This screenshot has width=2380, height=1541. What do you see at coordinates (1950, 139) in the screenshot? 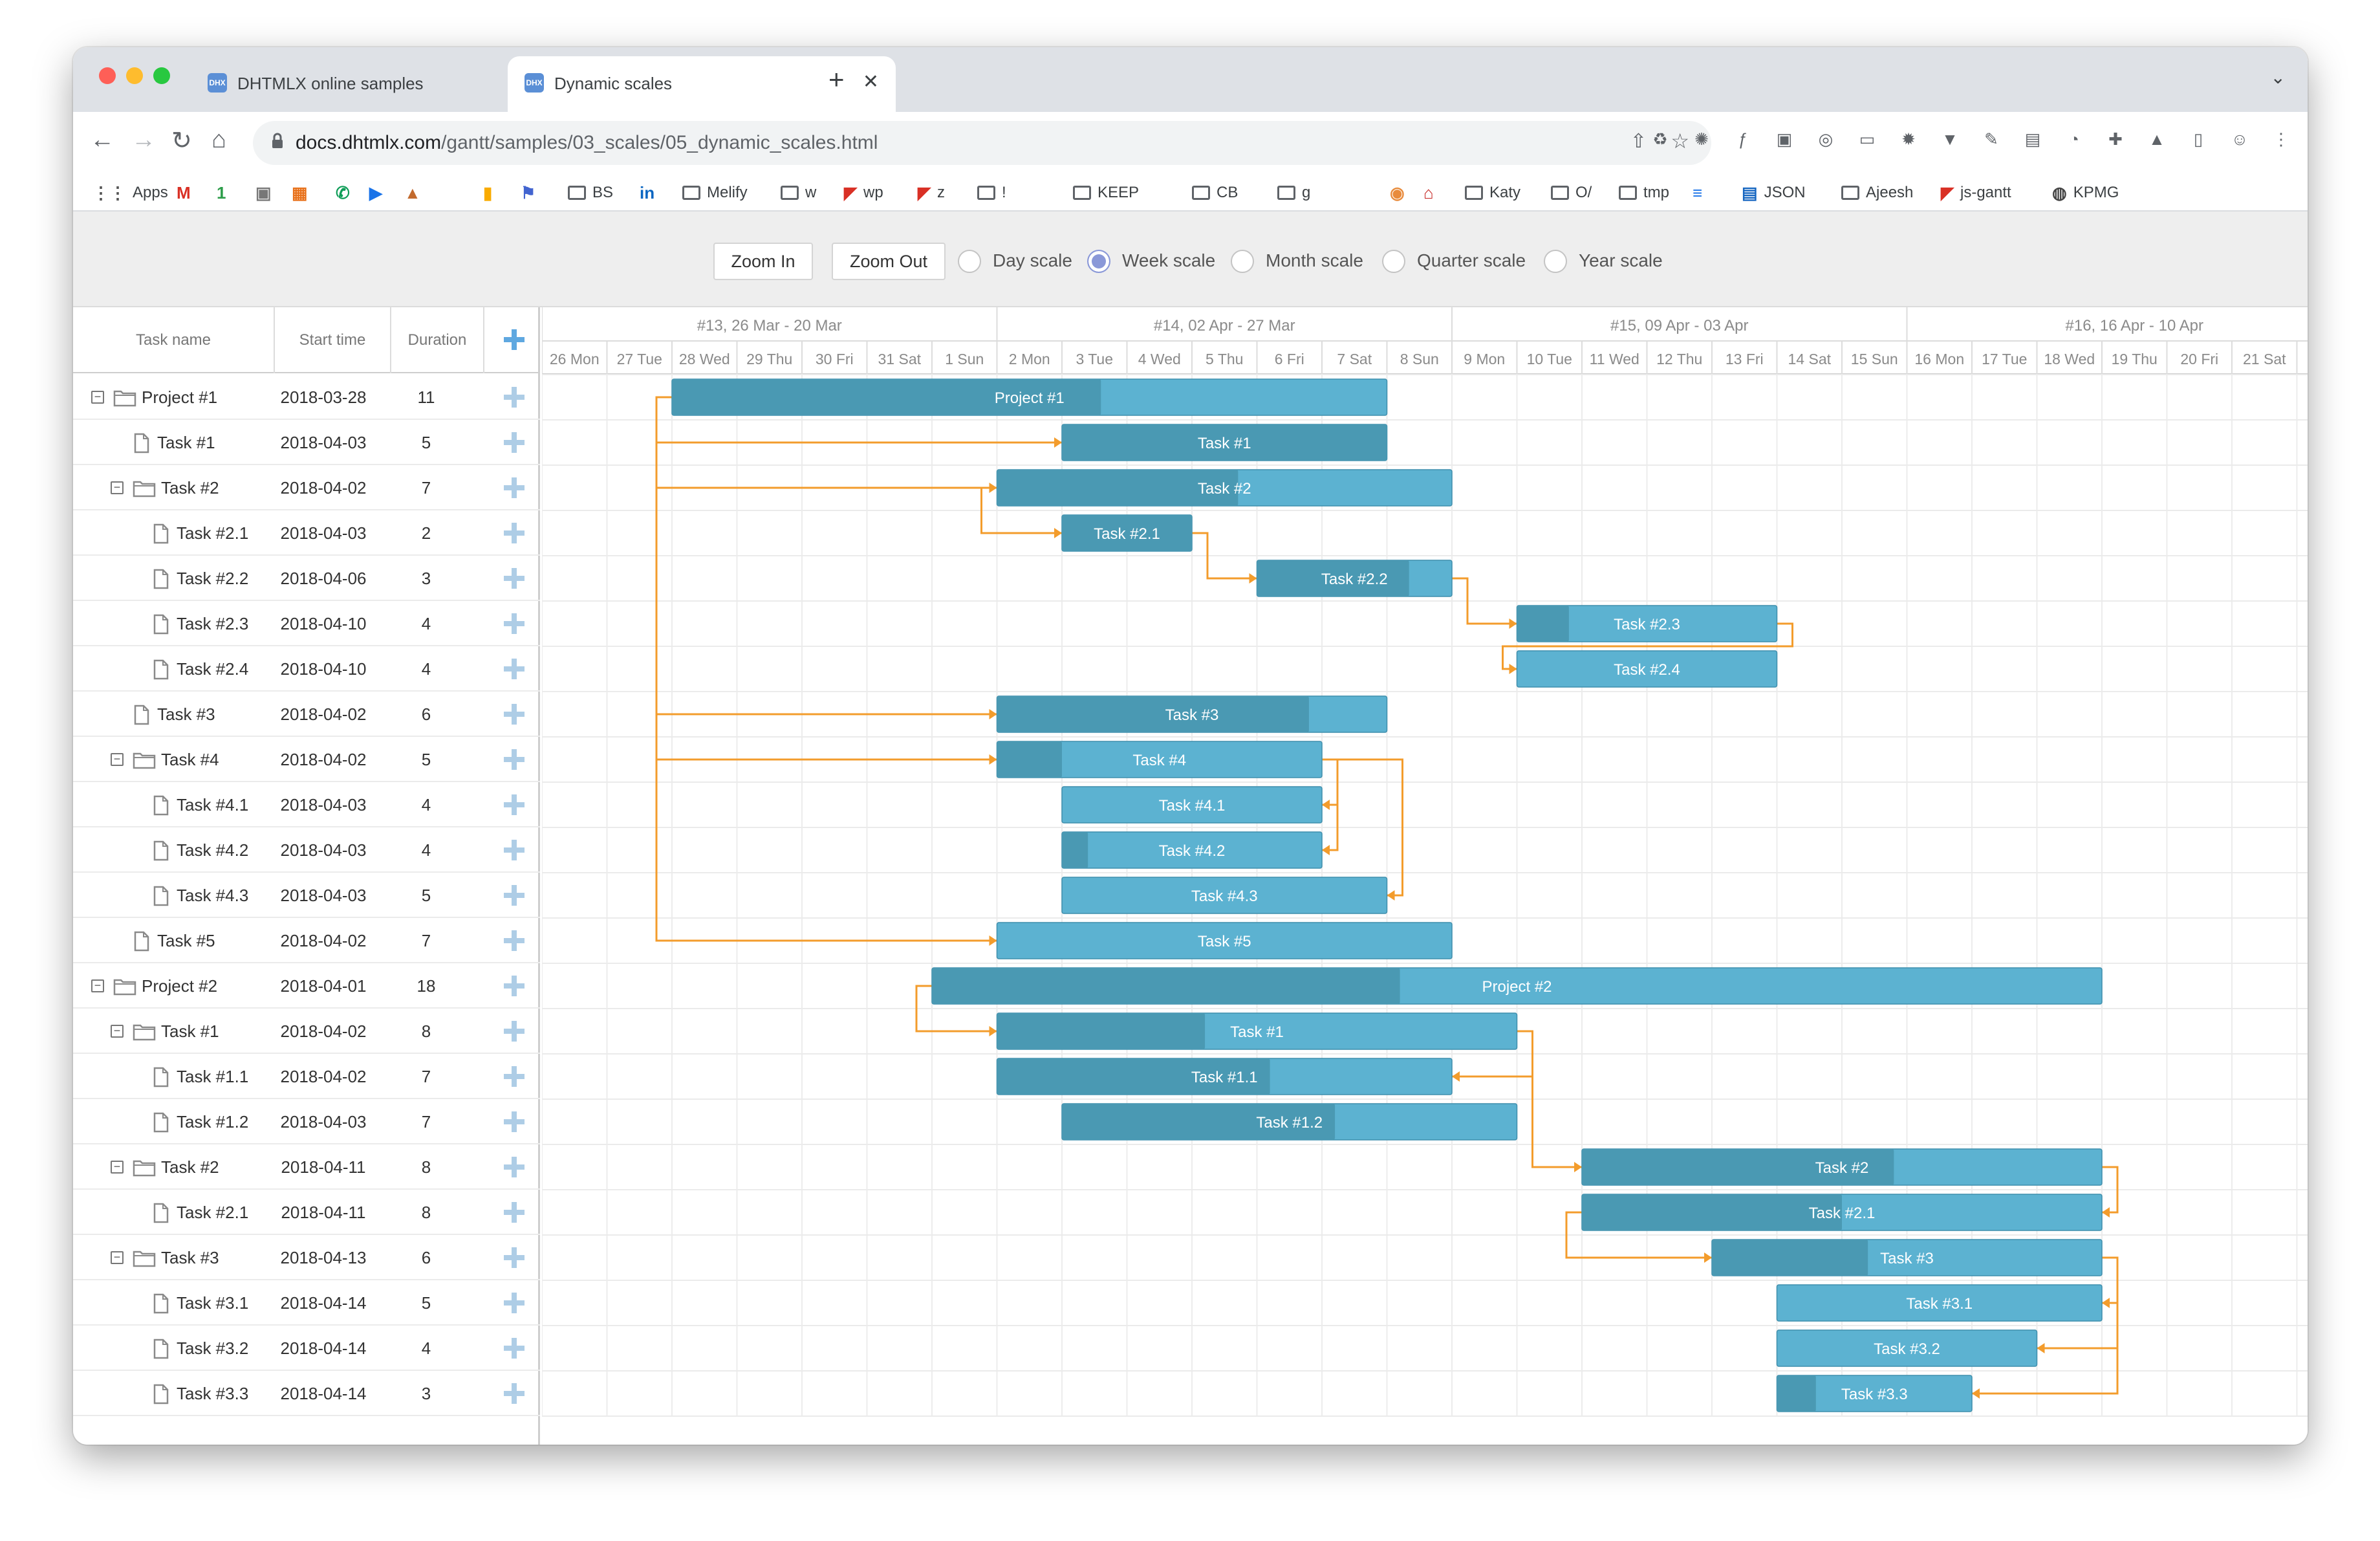
I see `shield-icon: ▼` at bounding box center [1950, 139].